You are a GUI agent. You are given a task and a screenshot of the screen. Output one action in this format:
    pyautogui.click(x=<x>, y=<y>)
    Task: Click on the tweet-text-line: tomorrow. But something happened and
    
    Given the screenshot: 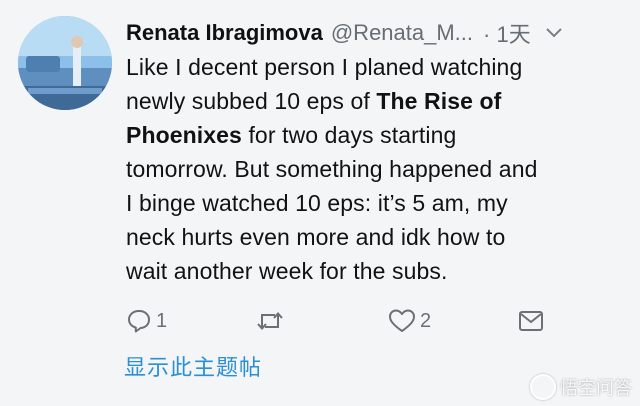 What is the action you would take?
    pyautogui.click(x=332, y=169)
    